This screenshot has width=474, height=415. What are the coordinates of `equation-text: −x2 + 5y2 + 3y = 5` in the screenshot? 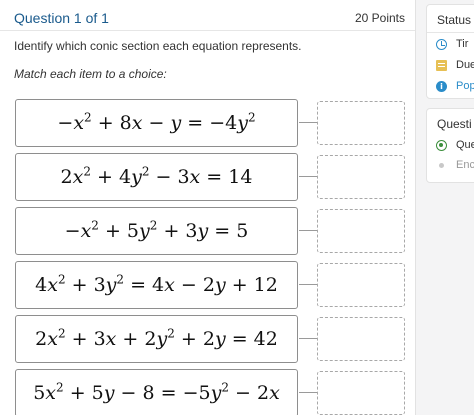 It's located at (156, 230).